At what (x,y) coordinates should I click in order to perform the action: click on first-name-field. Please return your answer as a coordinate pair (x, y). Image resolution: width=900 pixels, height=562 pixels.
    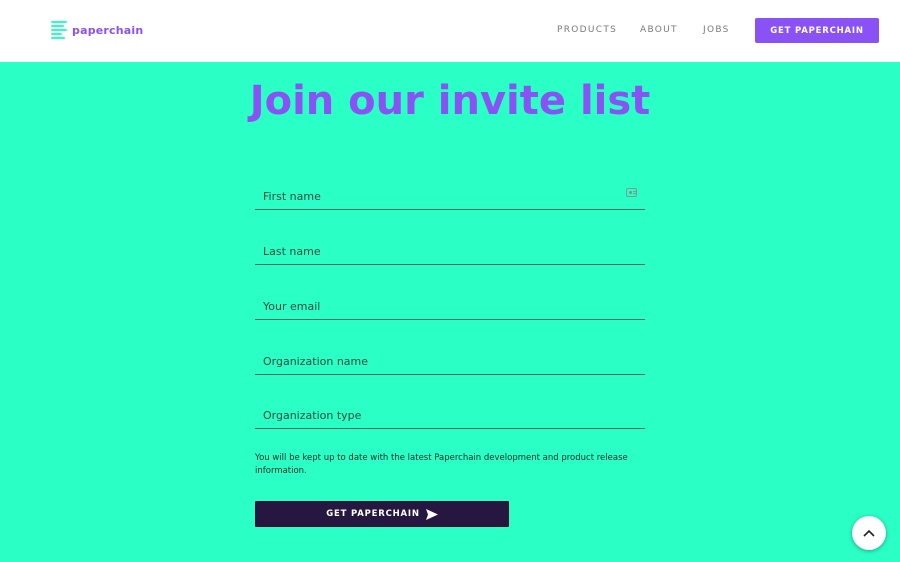
    Looking at the image, I should click on (450, 193).